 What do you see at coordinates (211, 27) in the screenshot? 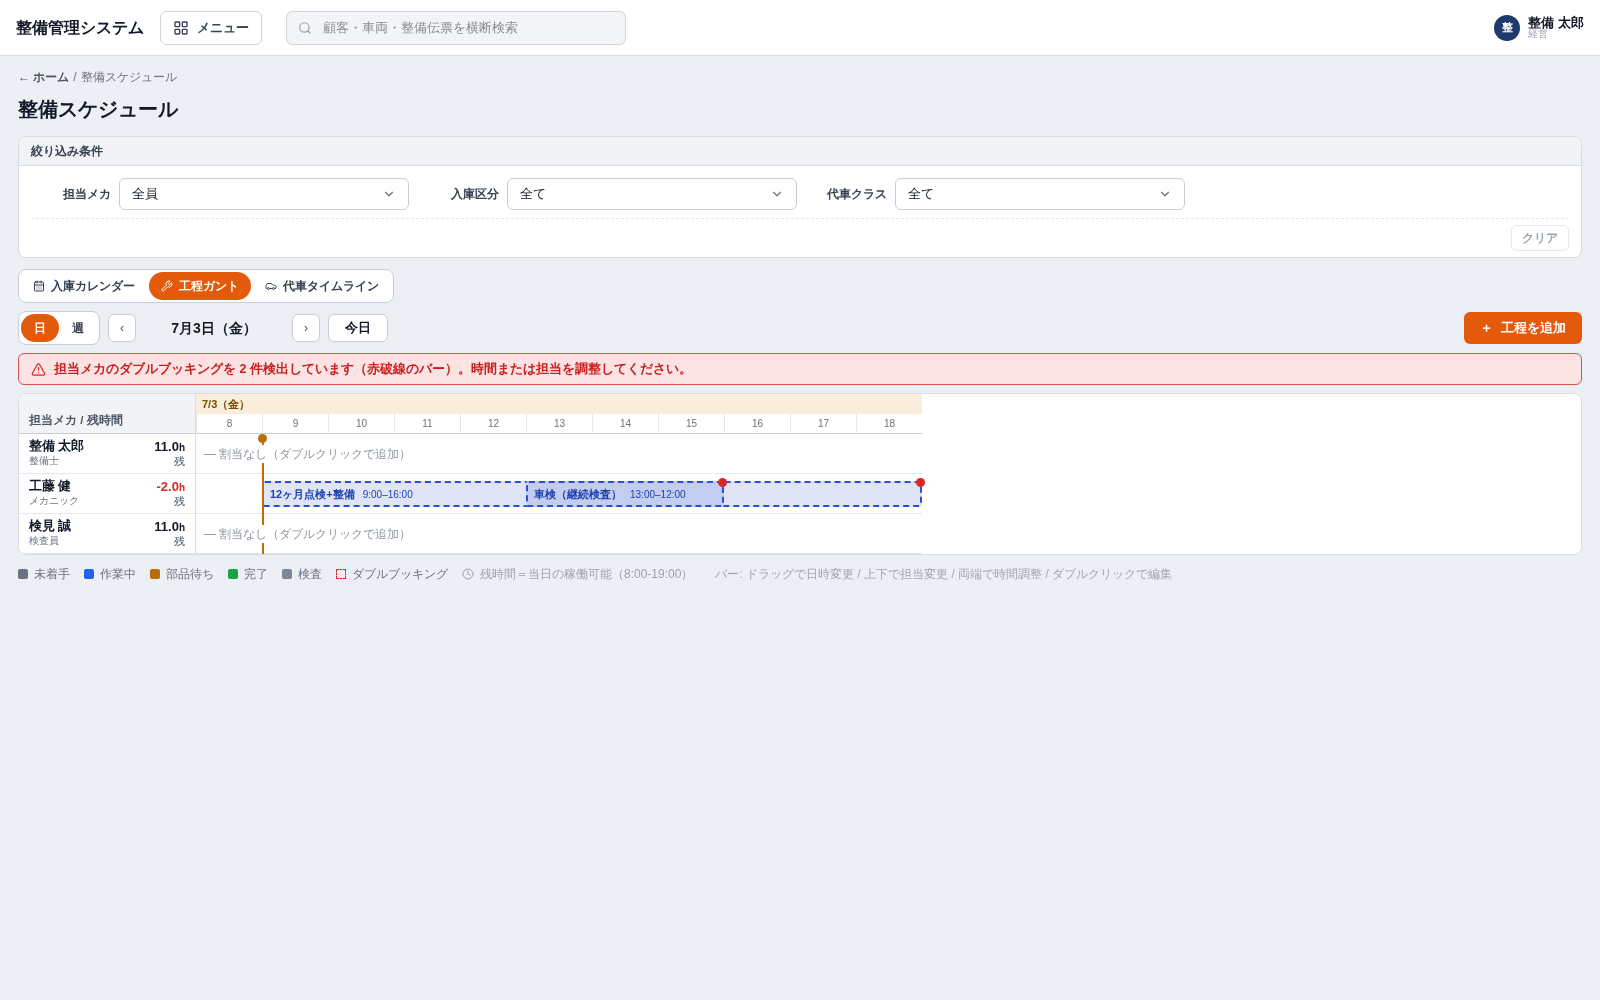
I see `menu-button: メニュー` at bounding box center [211, 27].